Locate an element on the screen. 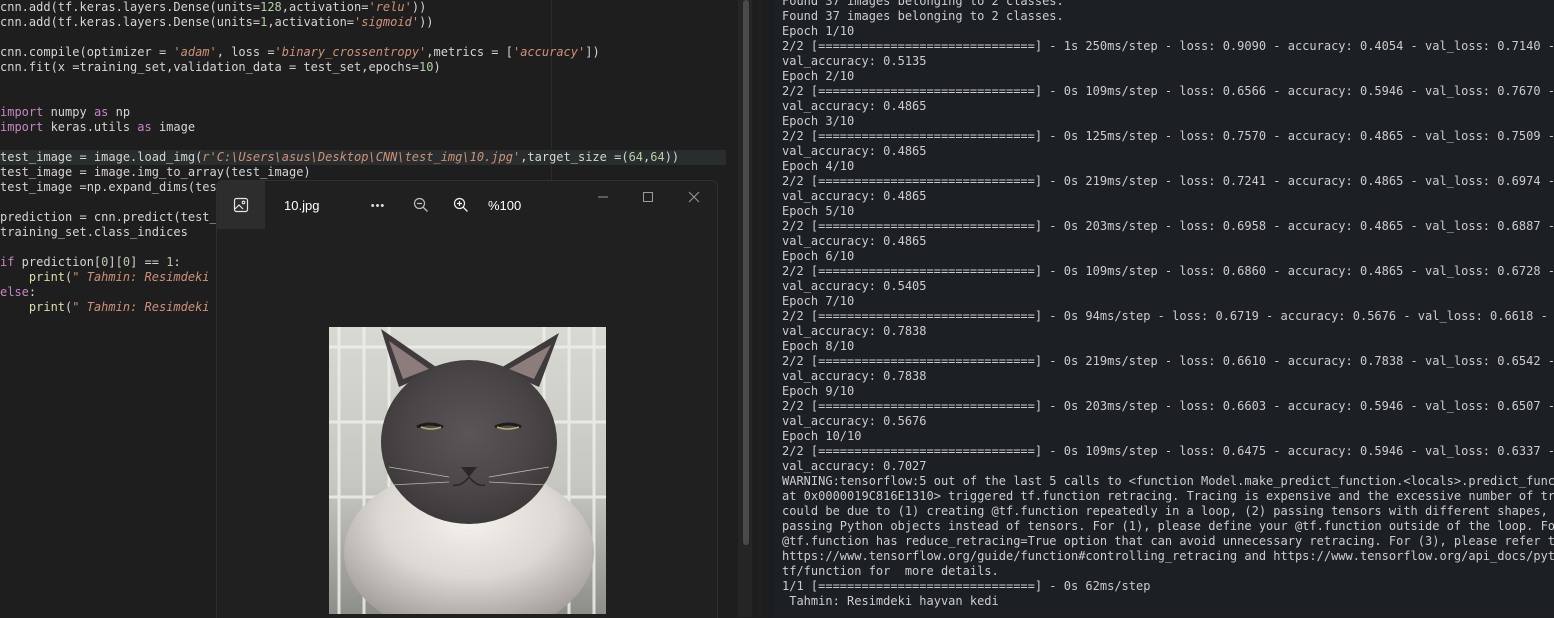 This screenshot has width=1554, height=618. terminal-line: tf/function for more details. is located at coordinates (890, 571).